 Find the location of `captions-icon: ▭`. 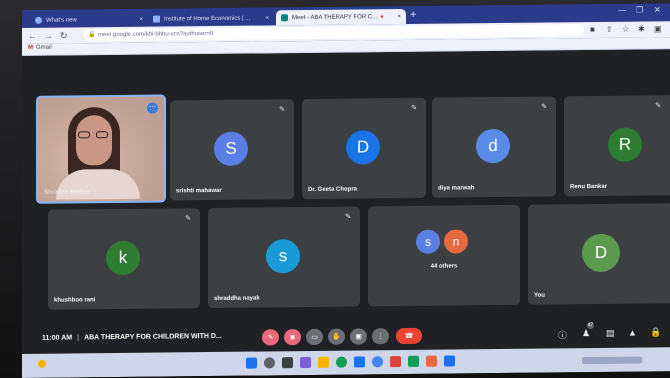

captions-icon: ▭ is located at coordinates (314, 337).